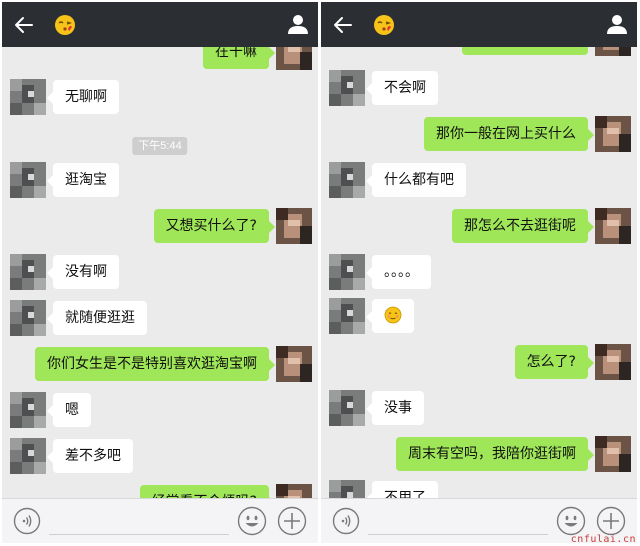 The width and height of the screenshot is (640, 546). I want to click on message-bubble: 不会啊, so click(402, 88).